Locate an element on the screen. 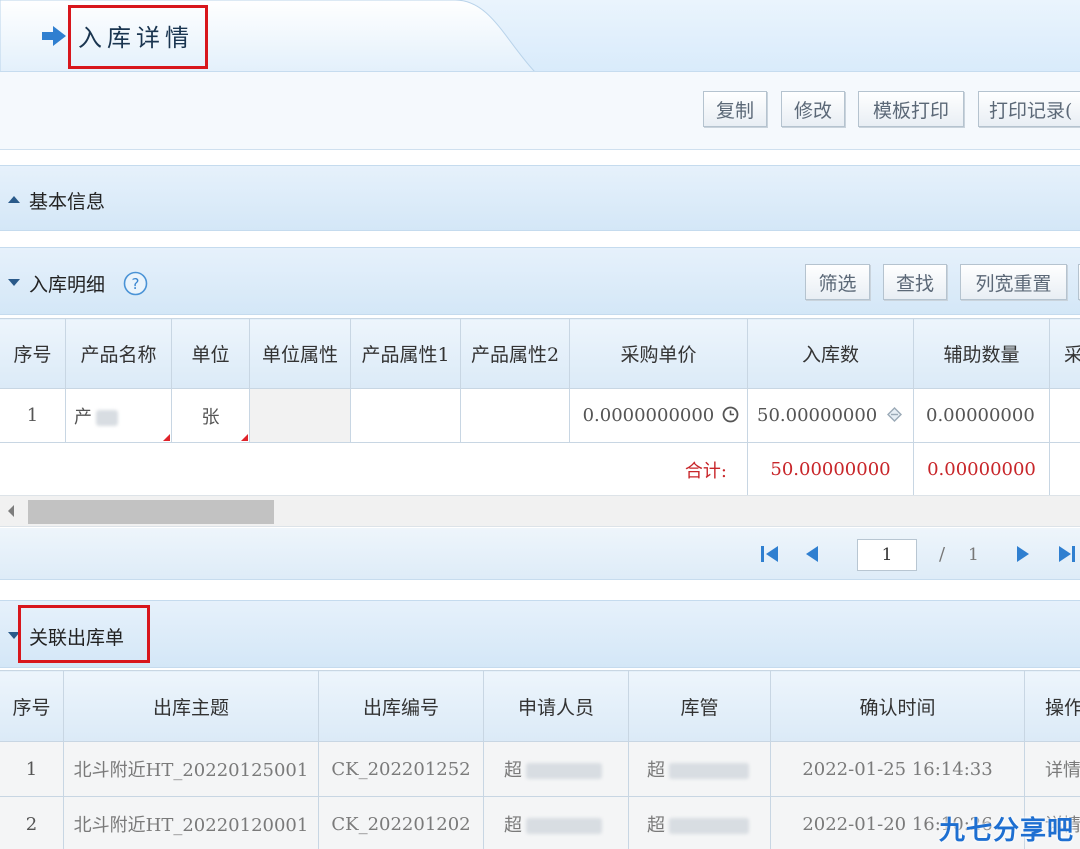 The width and height of the screenshot is (1080, 849). detail-title: 入库明细 is located at coordinates (67, 285).